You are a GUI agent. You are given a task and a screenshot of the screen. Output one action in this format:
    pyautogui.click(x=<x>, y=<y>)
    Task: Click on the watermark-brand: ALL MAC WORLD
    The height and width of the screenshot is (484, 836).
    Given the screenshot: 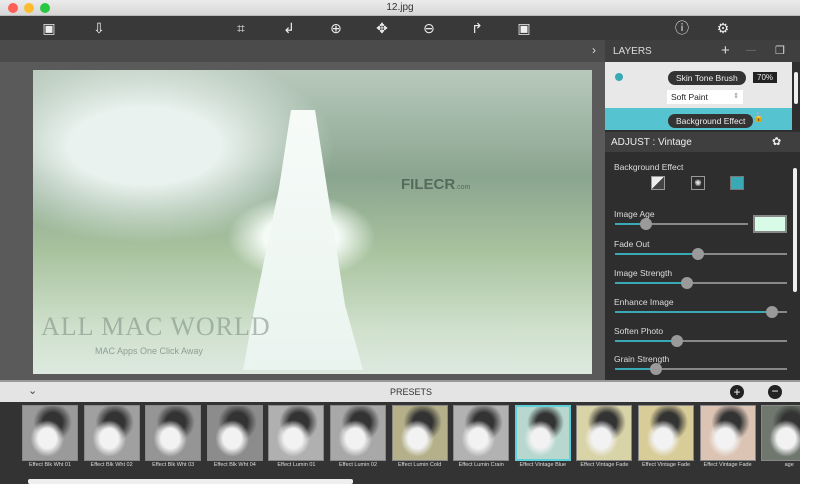 What is the action you would take?
    pyautogui.click(x=156, y=326)
    